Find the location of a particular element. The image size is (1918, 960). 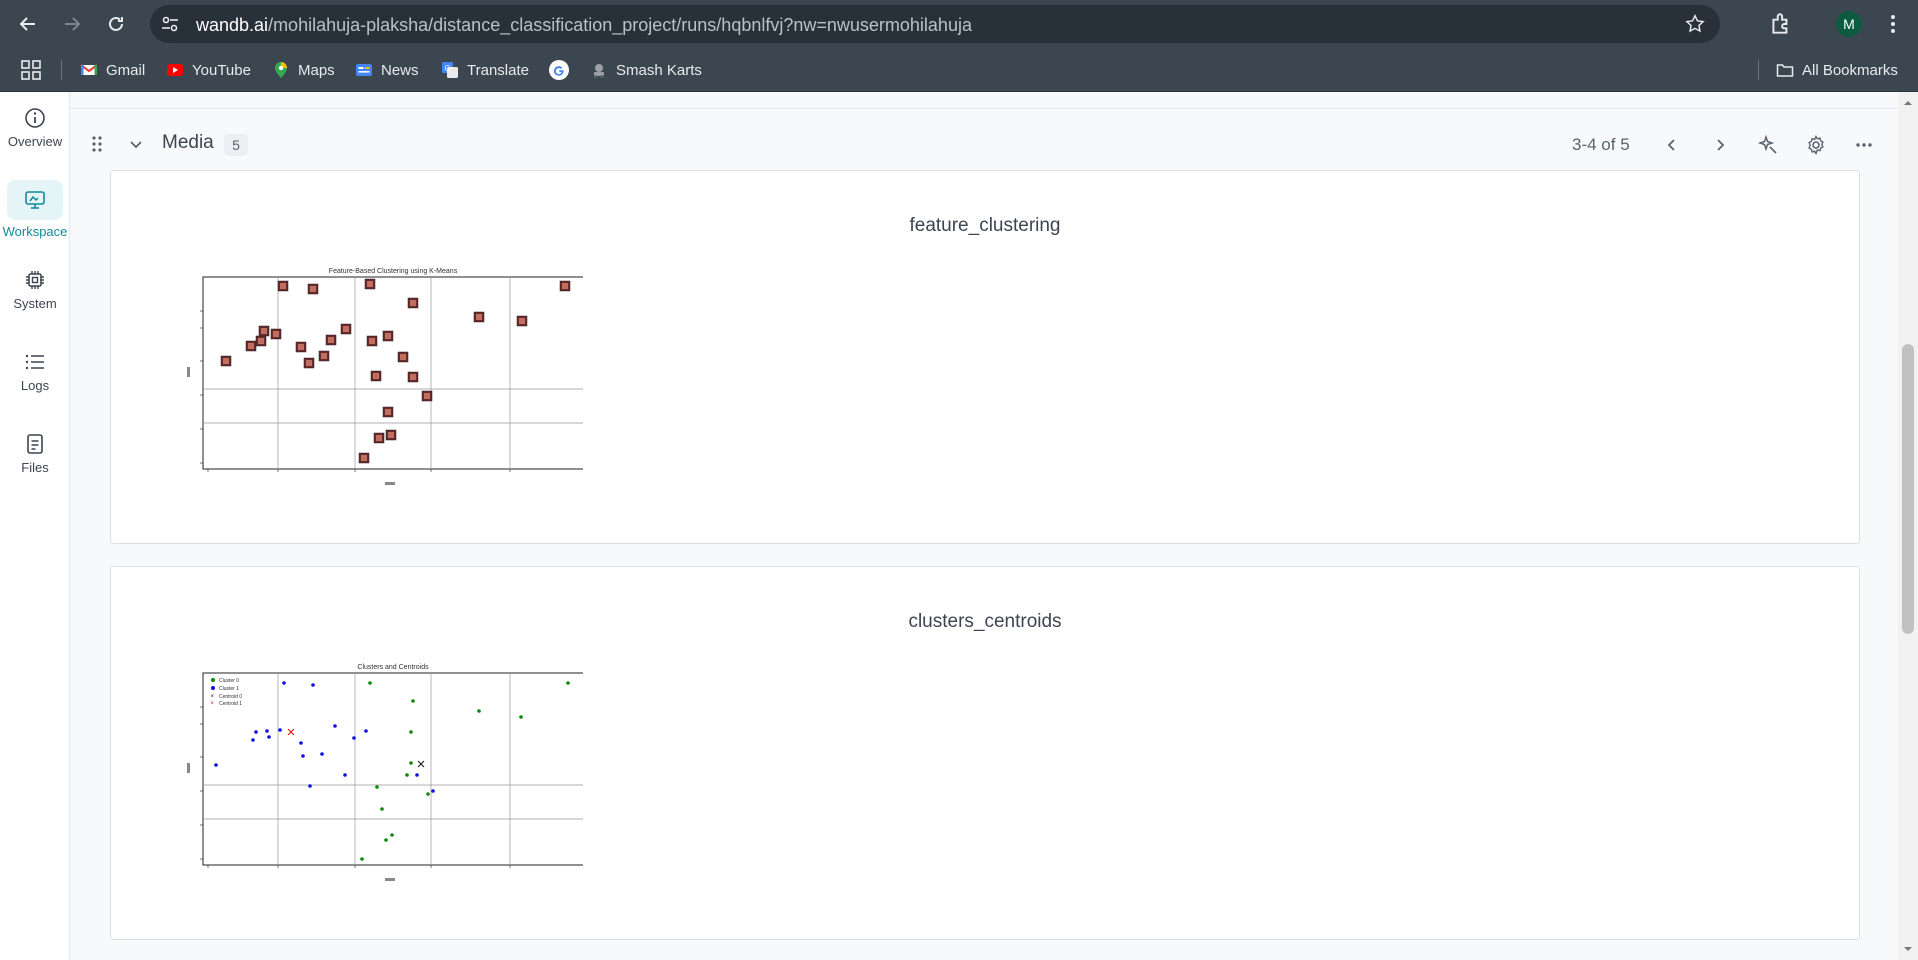

reload-button is located at coordinates (116, 24).